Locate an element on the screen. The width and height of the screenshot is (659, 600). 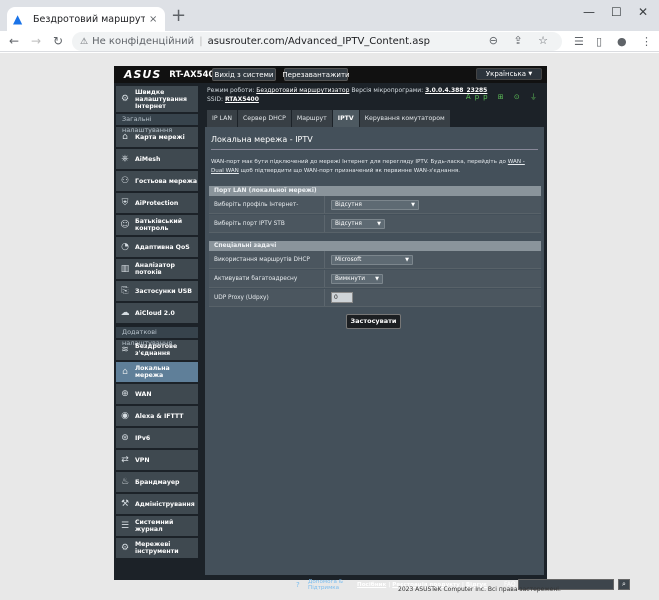
tab-close-icon: × is located at coordinates (153, 19).